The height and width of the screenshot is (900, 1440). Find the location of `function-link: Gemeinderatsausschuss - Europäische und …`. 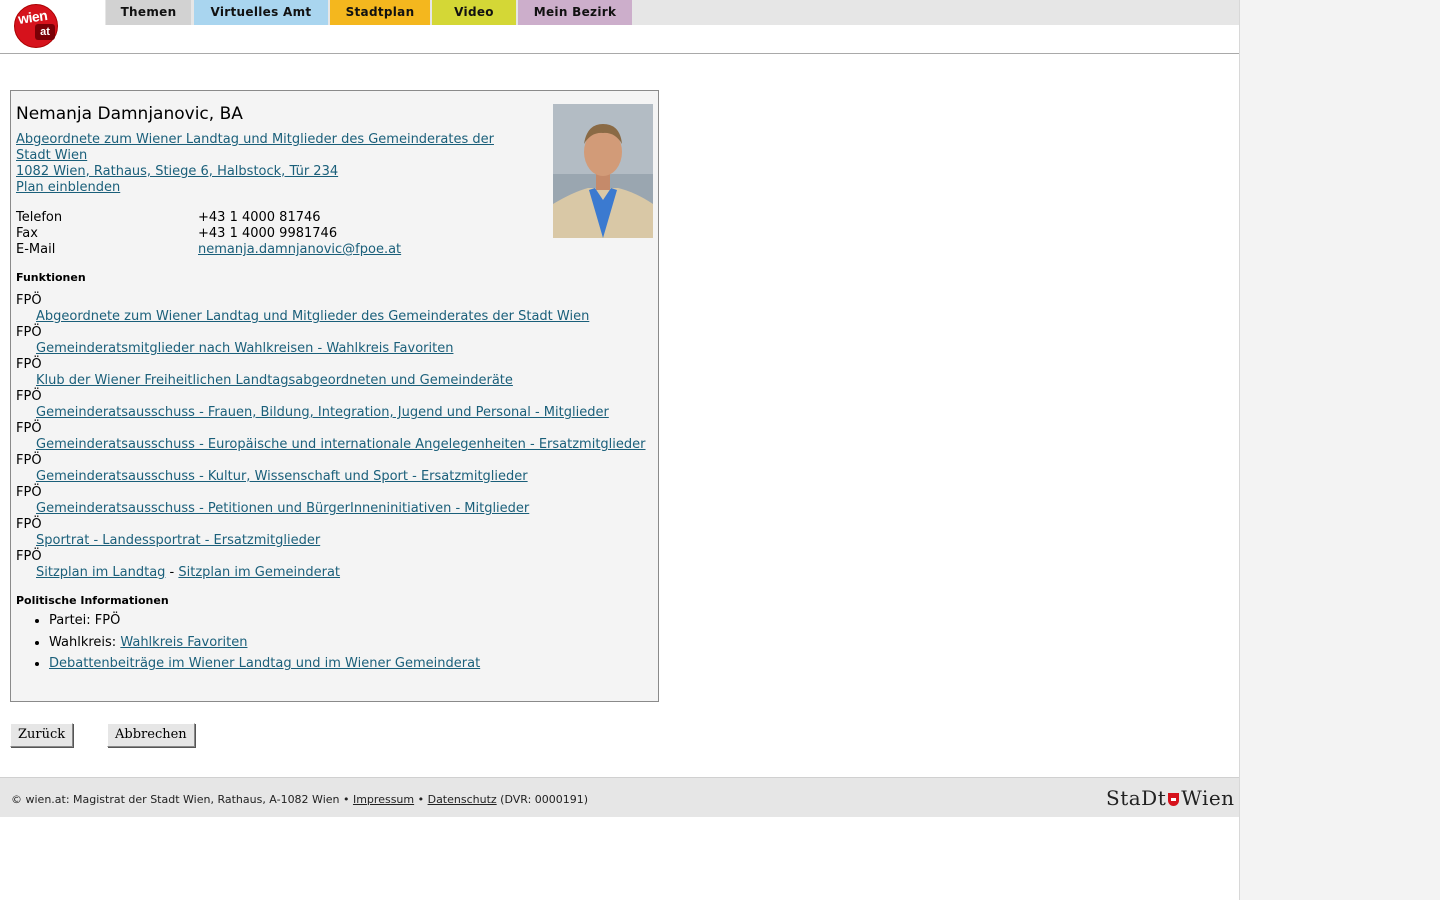

function-link: Gemeinderatsausschuss - Europäische und … is located at coordinates (341, 445).